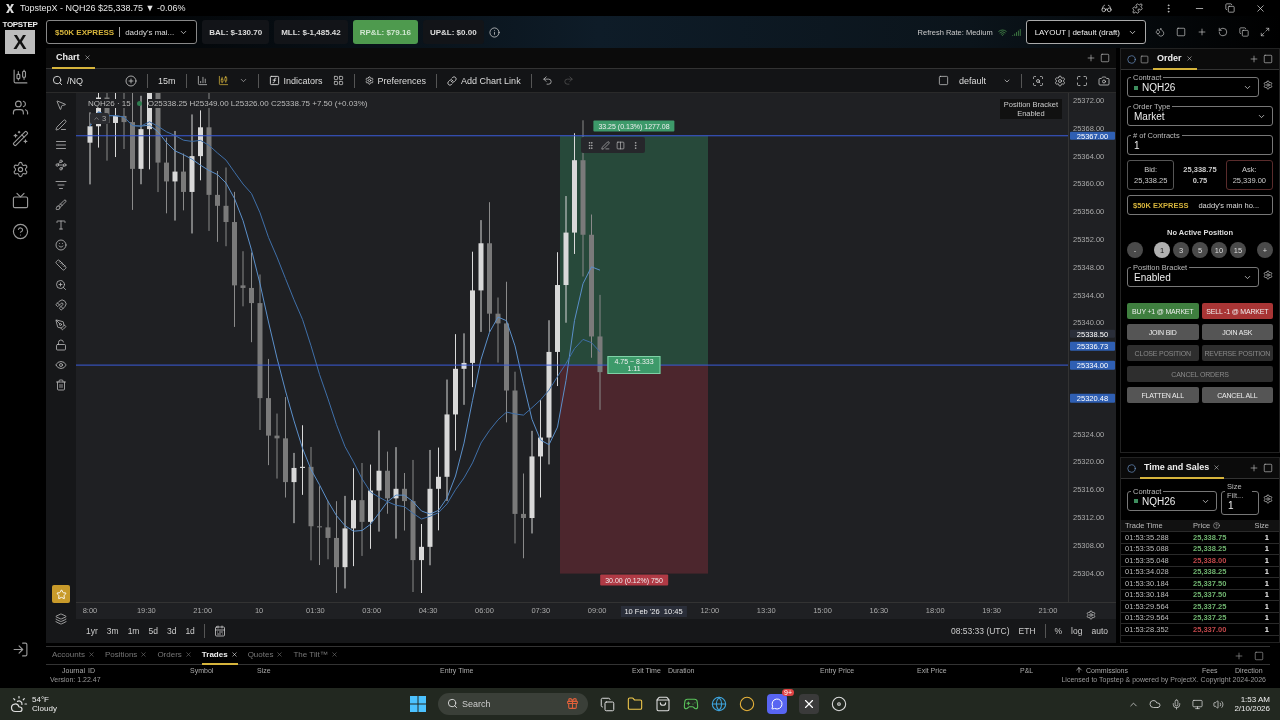 The image size is (1280, 720). Describe the element at coordinates (20, 138) in the screenshot. I see `sparkles-icon` at that location.